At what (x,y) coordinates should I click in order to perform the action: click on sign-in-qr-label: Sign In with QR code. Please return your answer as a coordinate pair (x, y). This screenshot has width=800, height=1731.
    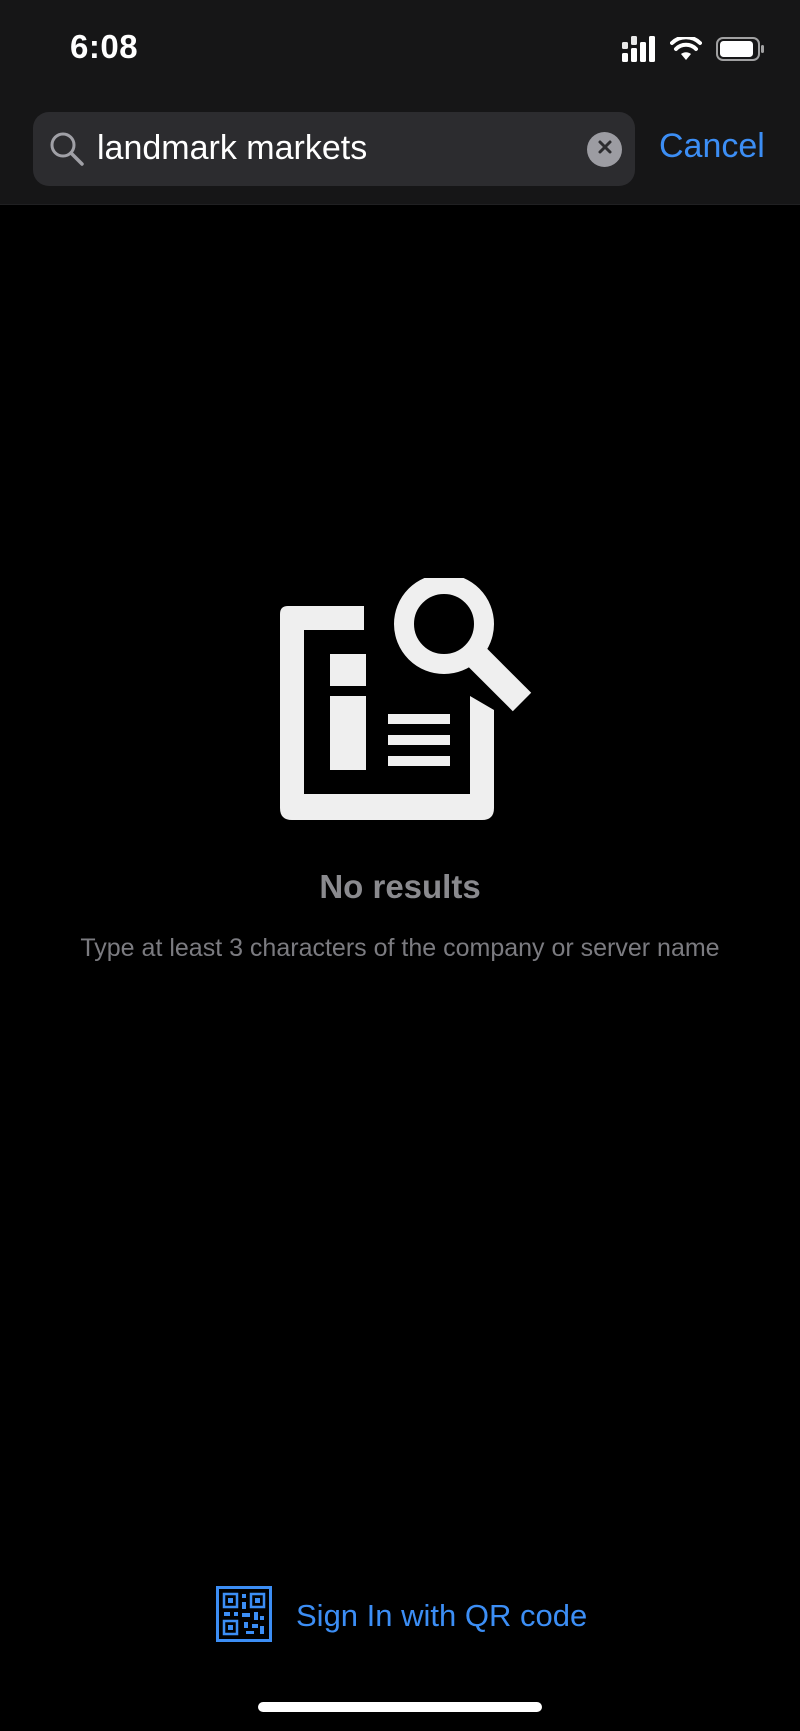
    Looking at the image, I should click on (442, 1615).